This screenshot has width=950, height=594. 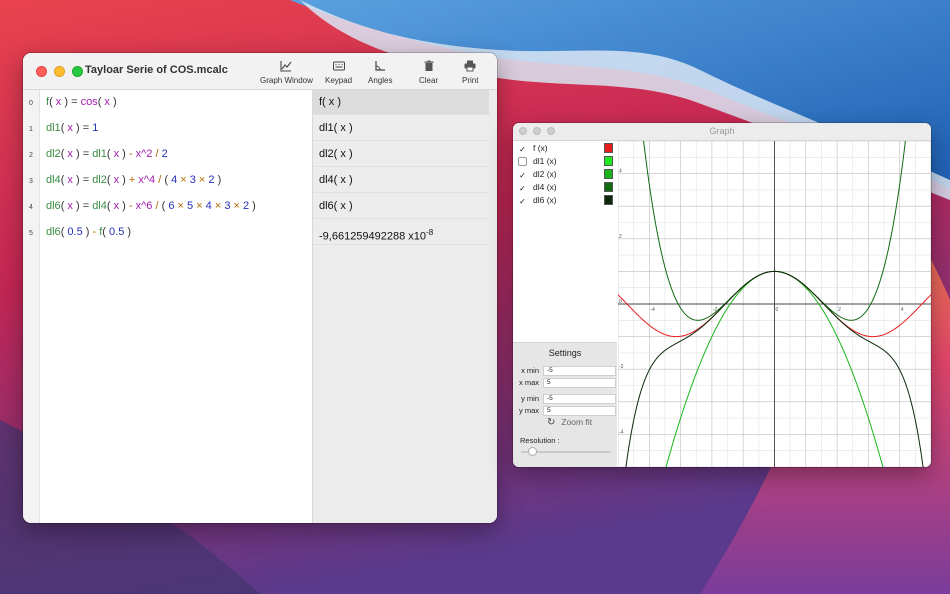 I want to click on code-line: dl2( x ) = dl1( x ) - x^2 / 2, so click(x=107, y=154).